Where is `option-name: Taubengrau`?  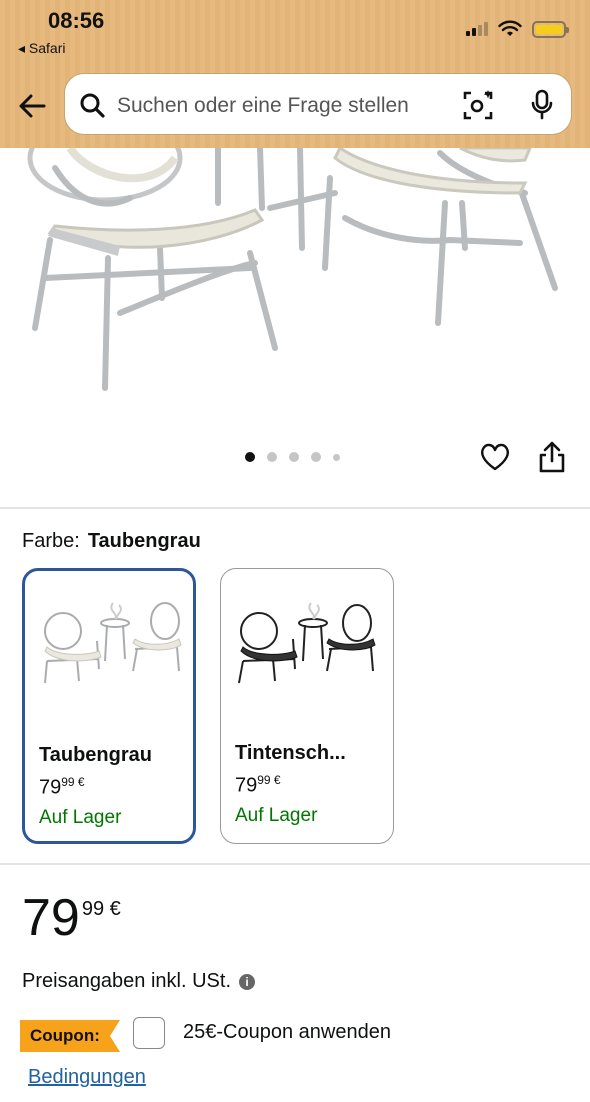
option-name: Taubengrau is located at coordinates (95, 755).